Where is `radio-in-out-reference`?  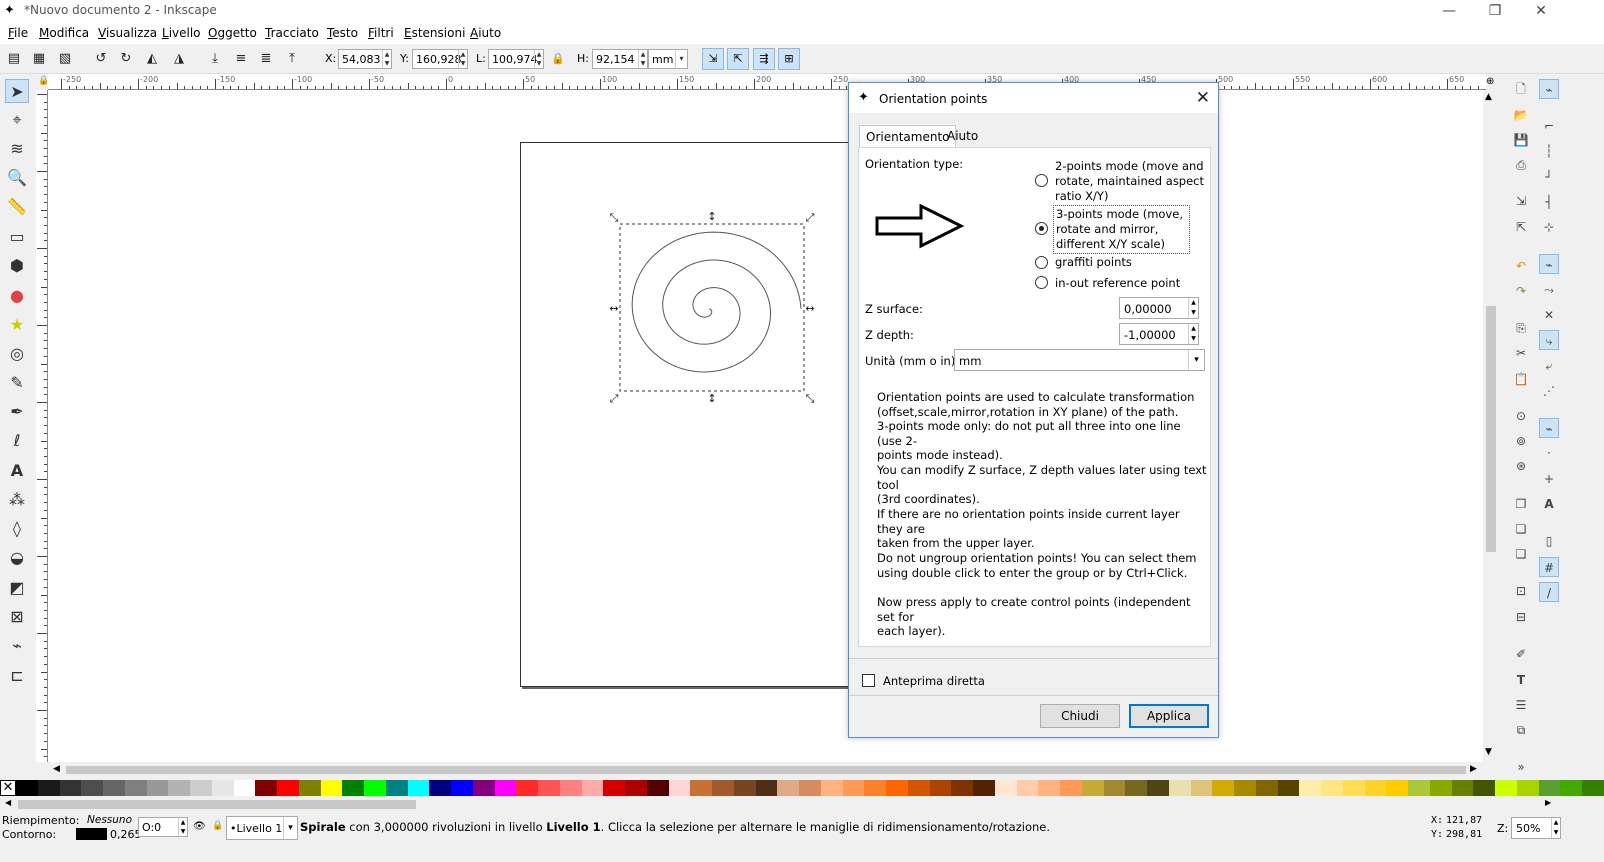
radio-in-out-reference is located at coordinates (1041, 282).